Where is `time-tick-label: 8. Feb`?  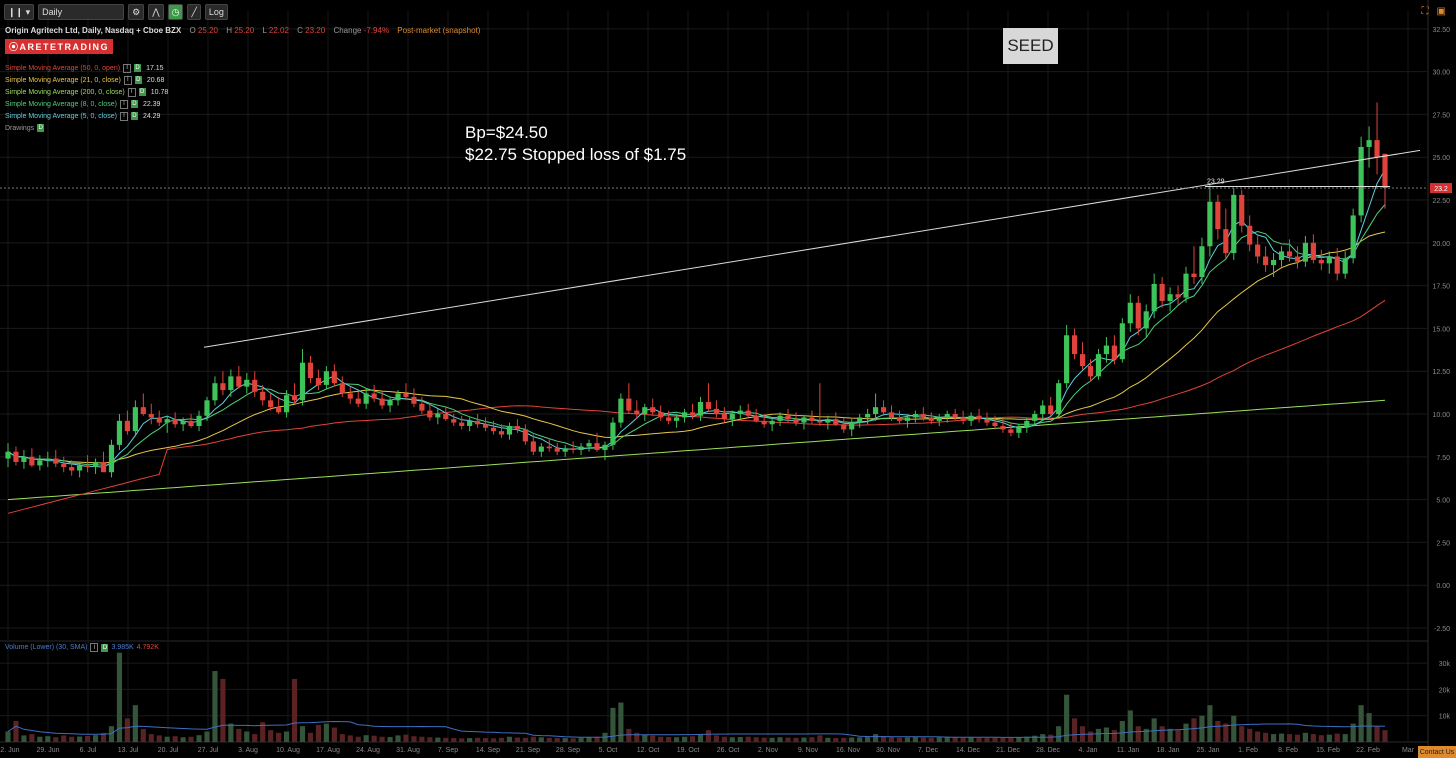
time-tick-label: 8. Feb is located at coordinates (1288, 750).